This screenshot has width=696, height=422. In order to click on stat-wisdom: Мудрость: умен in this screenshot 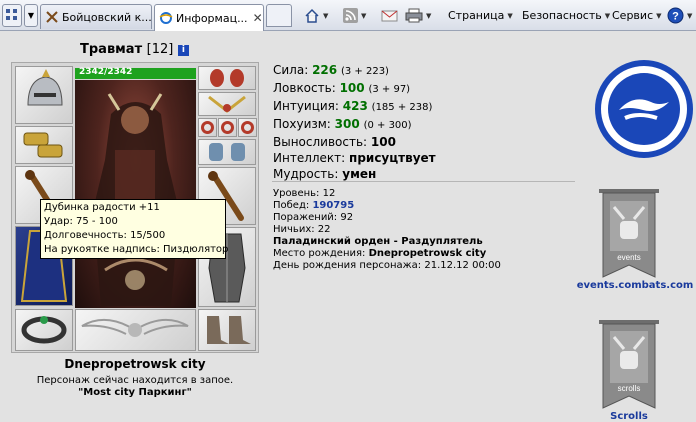, I will do `click(354, 174)`.